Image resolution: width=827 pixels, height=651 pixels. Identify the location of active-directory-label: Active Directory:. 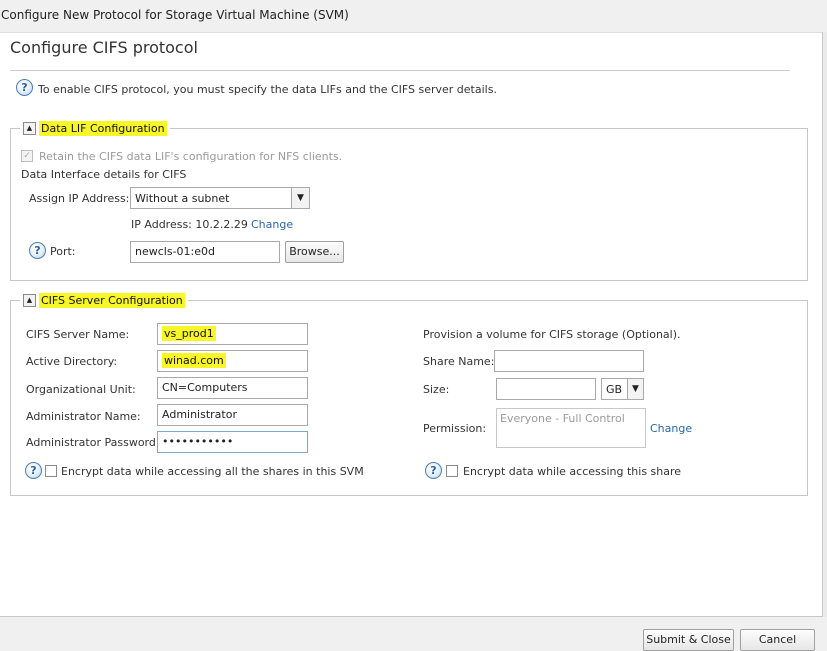
(72, 361).